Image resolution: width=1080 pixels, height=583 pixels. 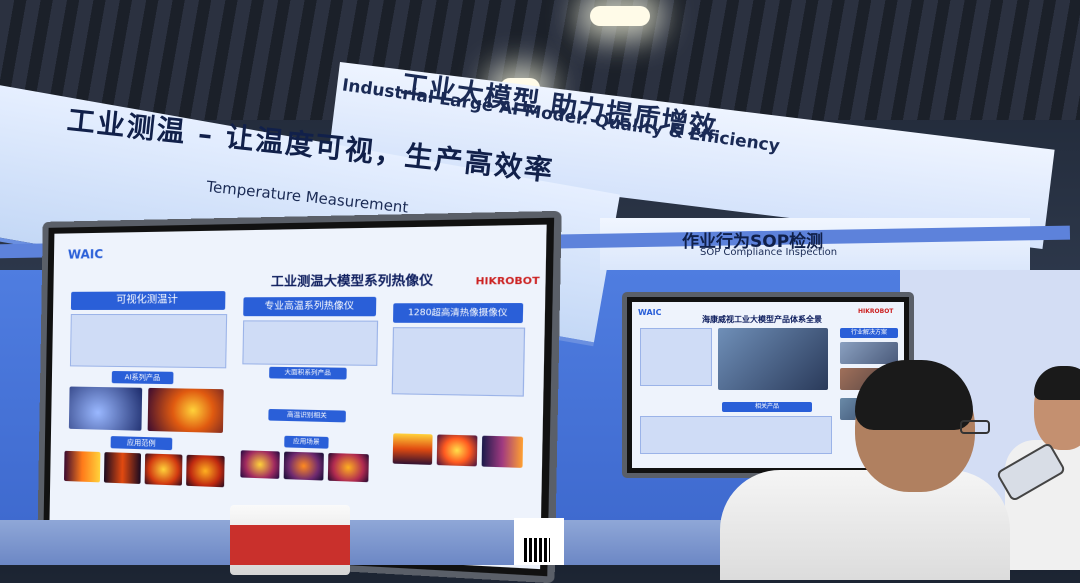 I want to click on section-right: 行业解决方案, so click(x=869, y=333).